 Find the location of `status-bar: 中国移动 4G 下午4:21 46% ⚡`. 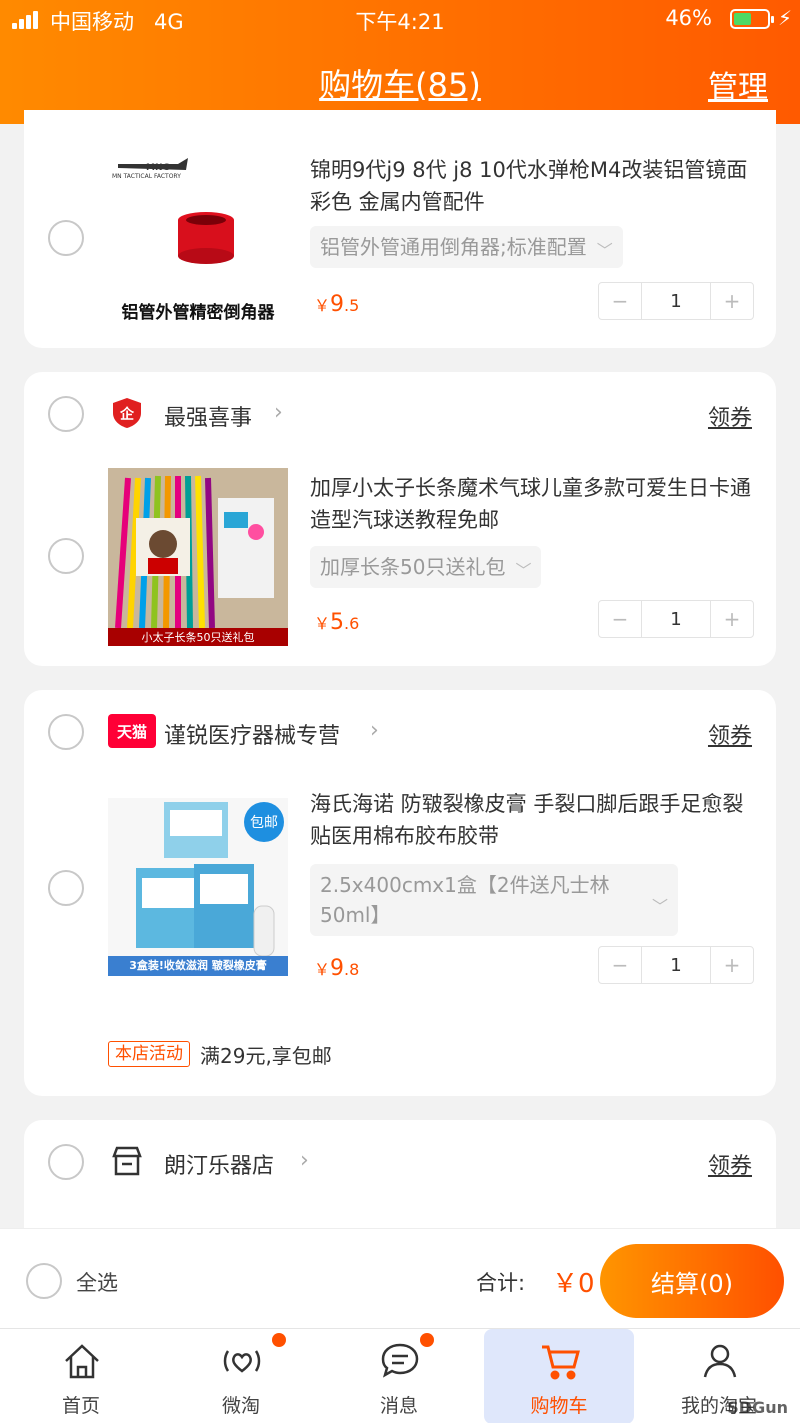

status-bar: 中国移动 4G 下午4:21 46% ⚡ is located at coordinates (400, 20).